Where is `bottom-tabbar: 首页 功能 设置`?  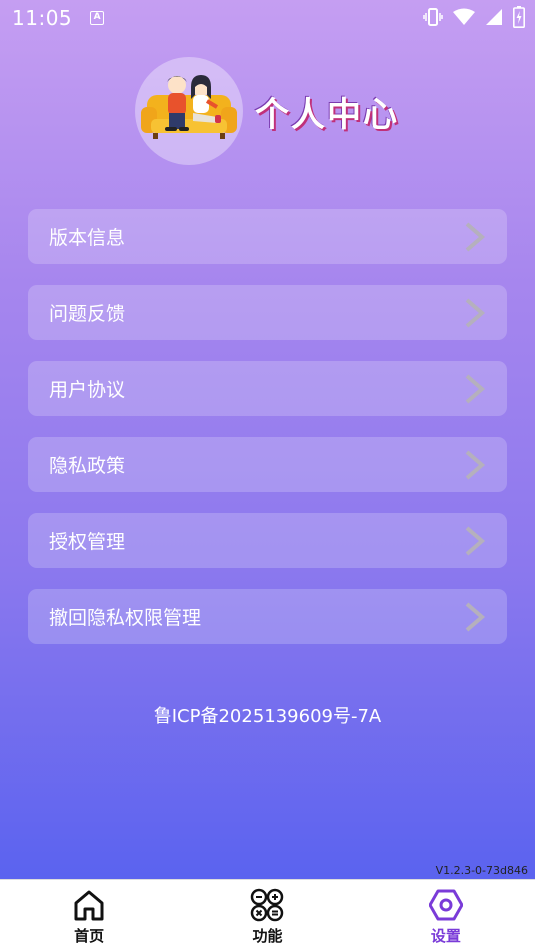
bottom-tabbar: 首页 功能 设置 is located at coordinates (267, 915).